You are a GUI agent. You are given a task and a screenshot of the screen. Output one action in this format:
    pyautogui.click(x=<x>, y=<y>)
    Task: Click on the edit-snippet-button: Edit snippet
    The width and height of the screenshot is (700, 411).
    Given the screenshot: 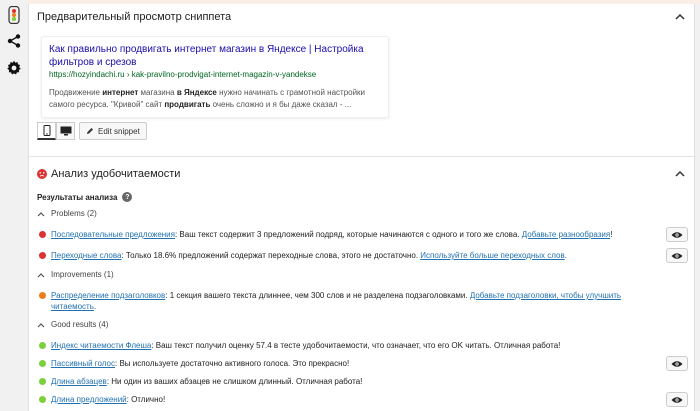 What is the action you would take?
    pyautogui.click(x=113, y=131)
    